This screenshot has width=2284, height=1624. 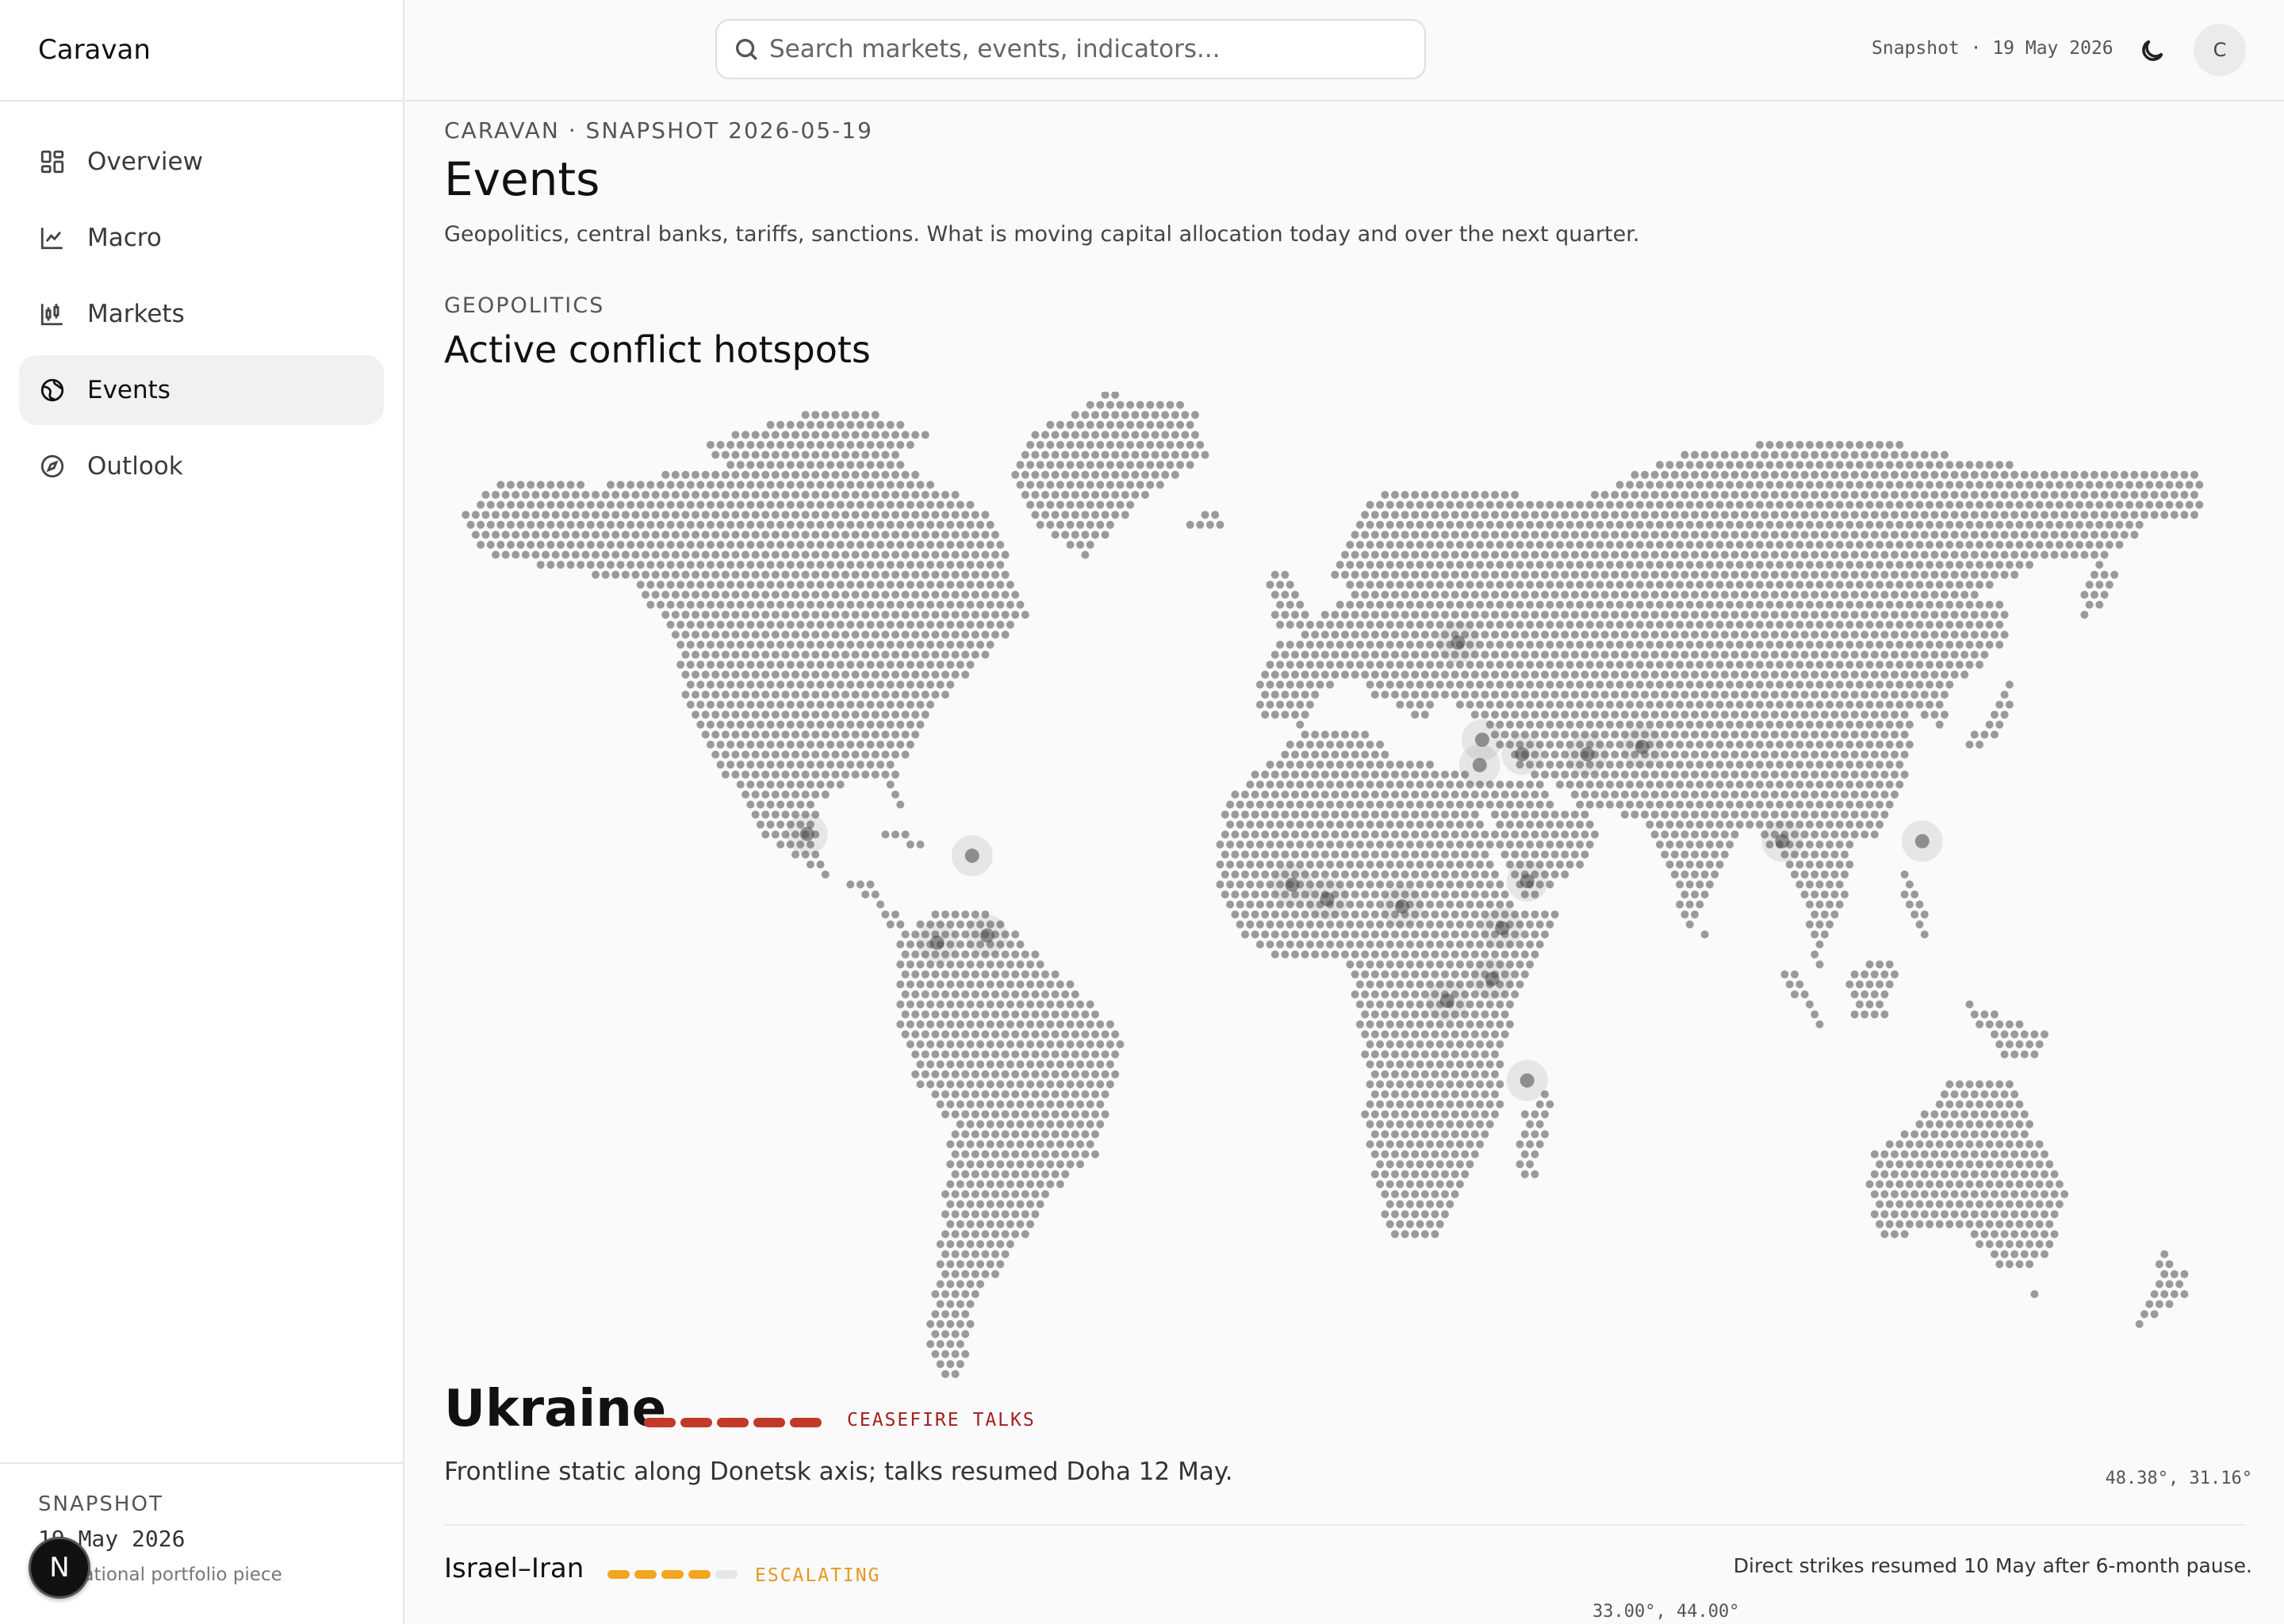 I want to click on sidebar-item-markets: Markets, so click(x=201, y=314).